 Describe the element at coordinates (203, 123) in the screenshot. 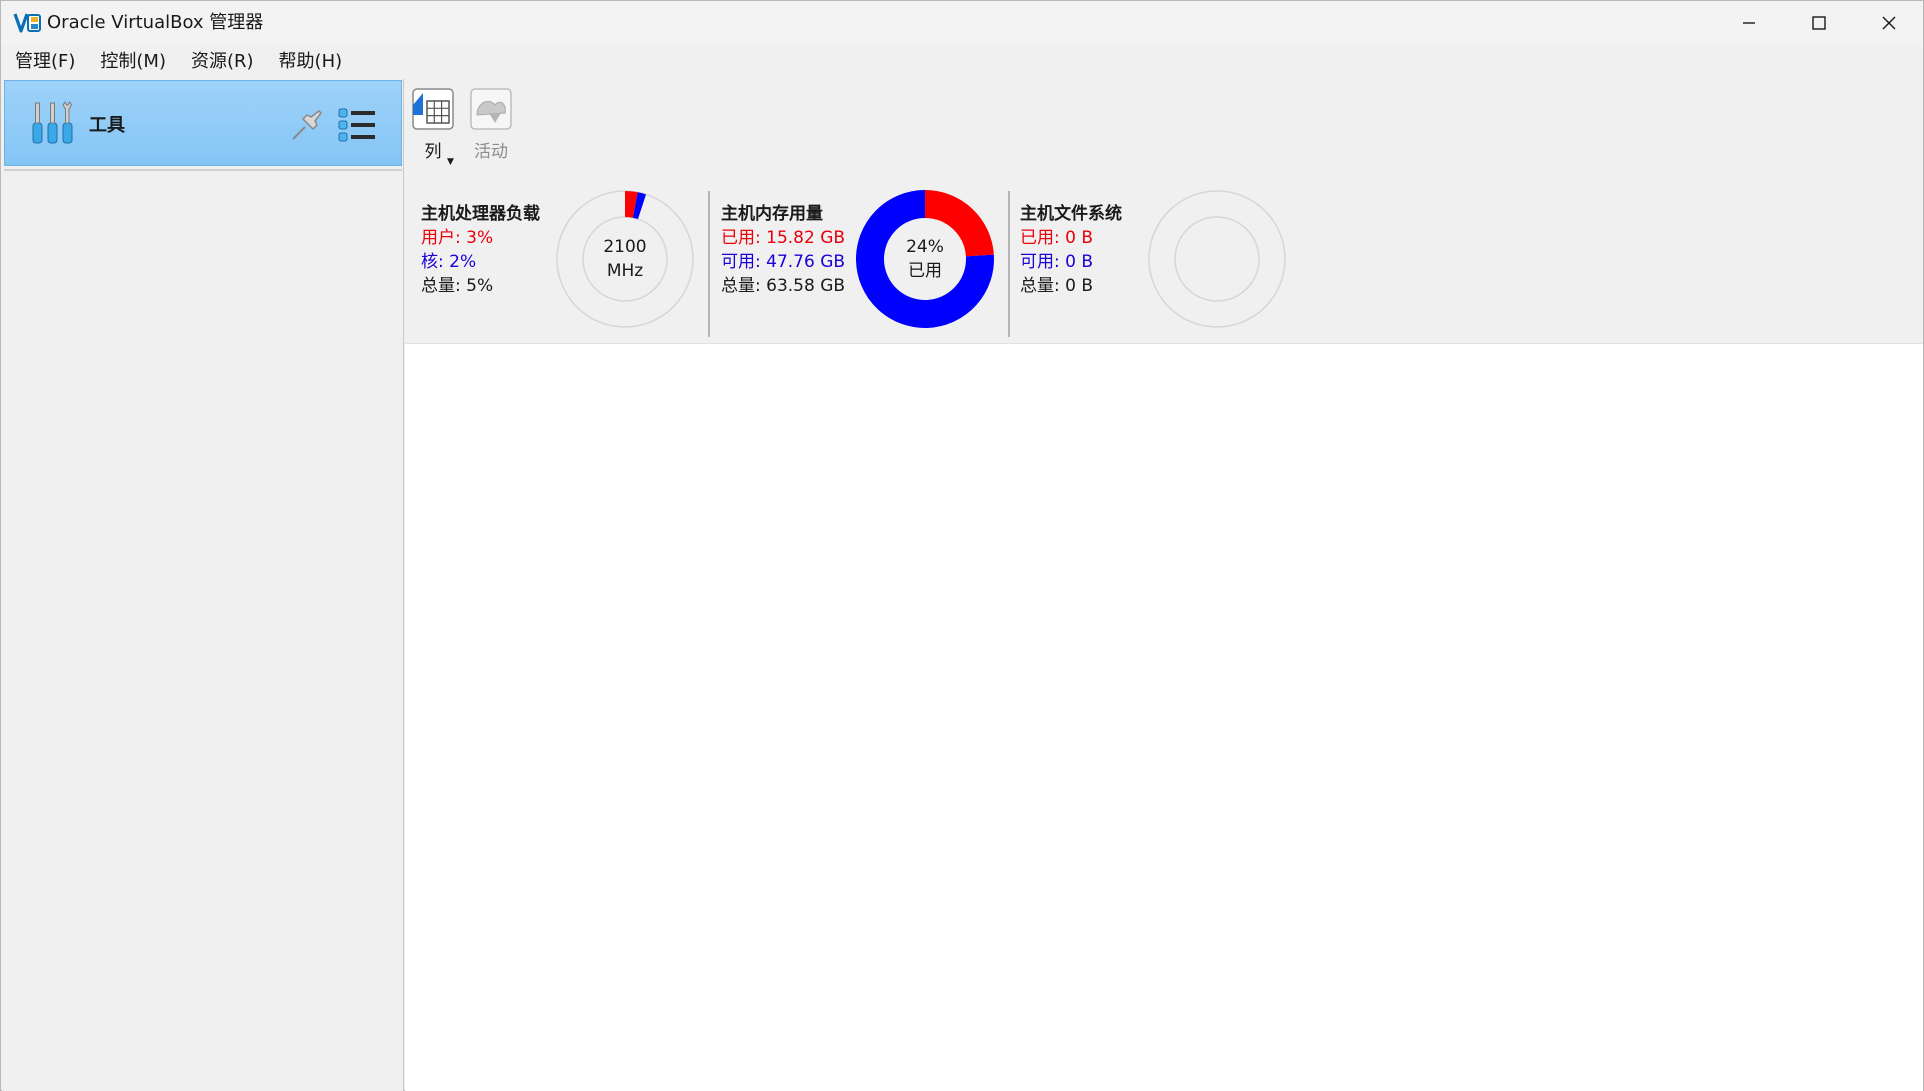

I see `sidebar-item-tools: 工具` at that location.